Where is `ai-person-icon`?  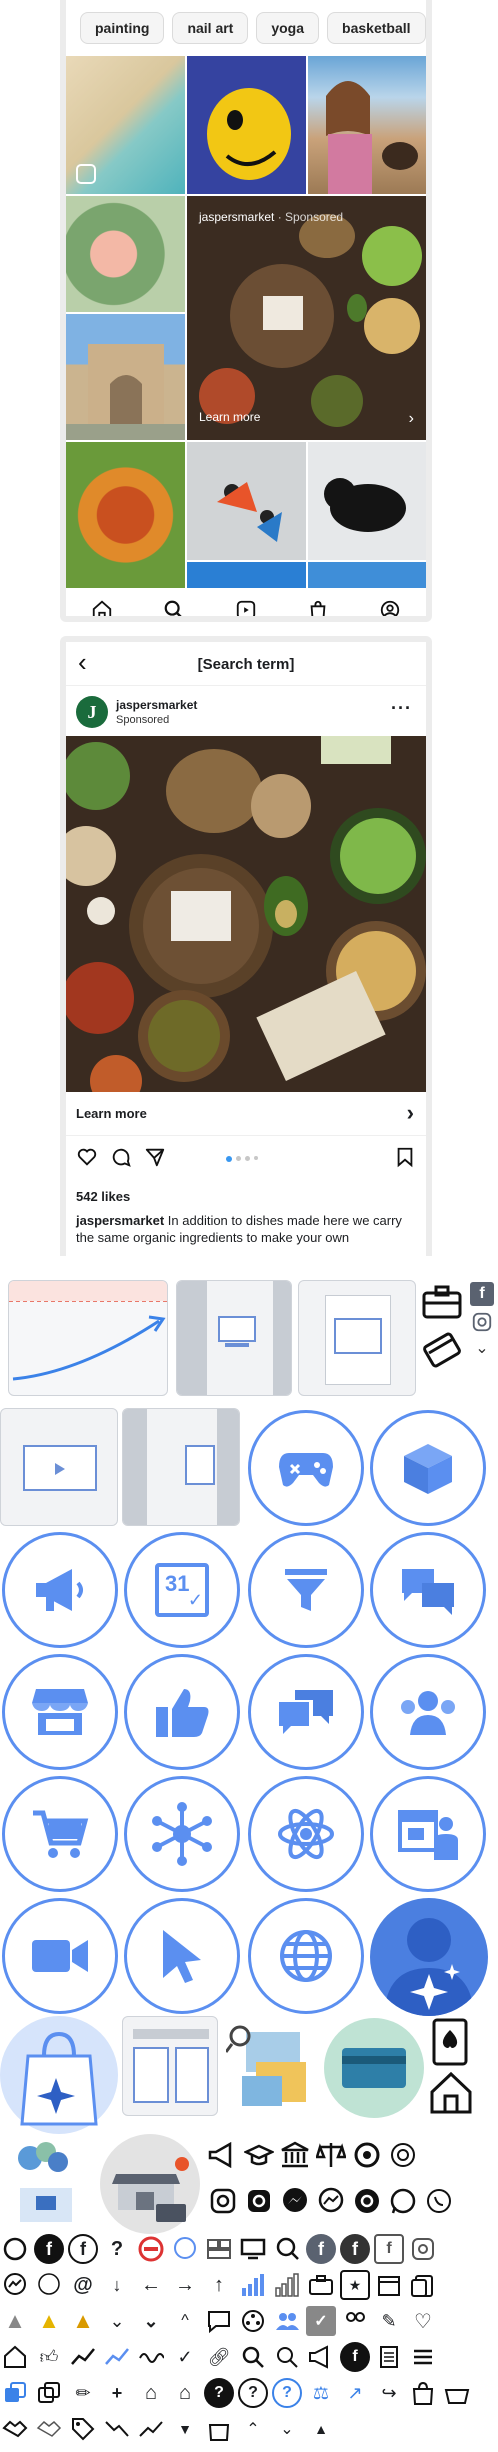
ai-person-icon is located at coordinates (429, 1967).